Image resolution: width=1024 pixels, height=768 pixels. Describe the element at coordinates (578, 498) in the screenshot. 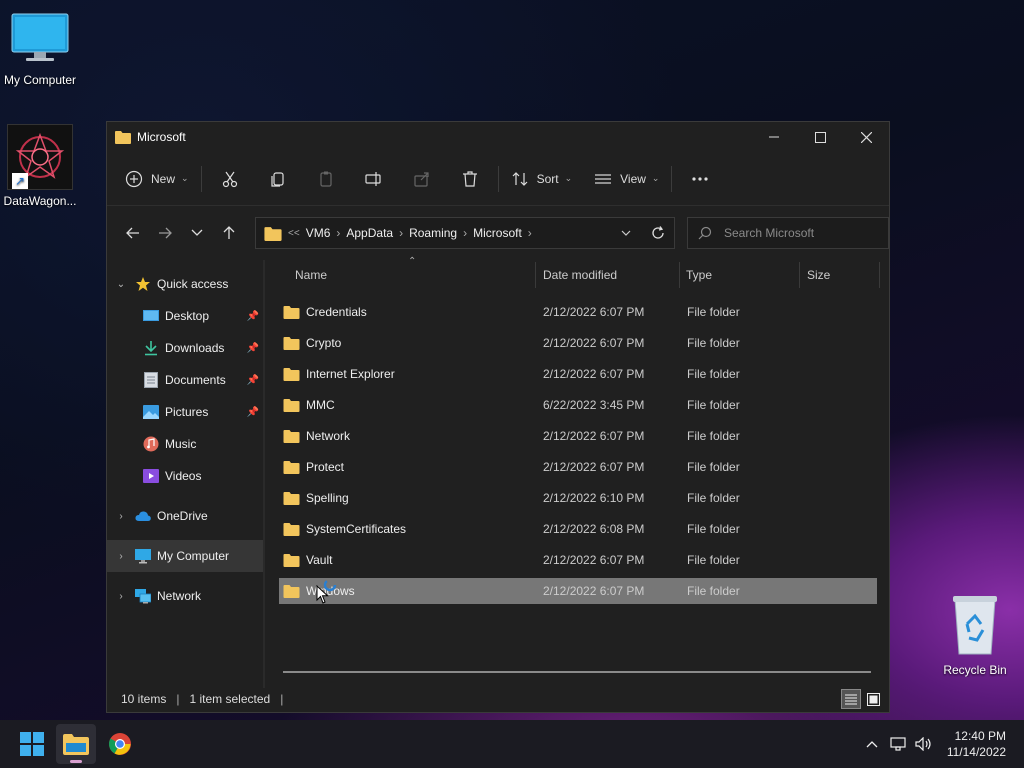

I see `file-row: Spelling 2/12/2022 6:10 PM File folder` at that location.